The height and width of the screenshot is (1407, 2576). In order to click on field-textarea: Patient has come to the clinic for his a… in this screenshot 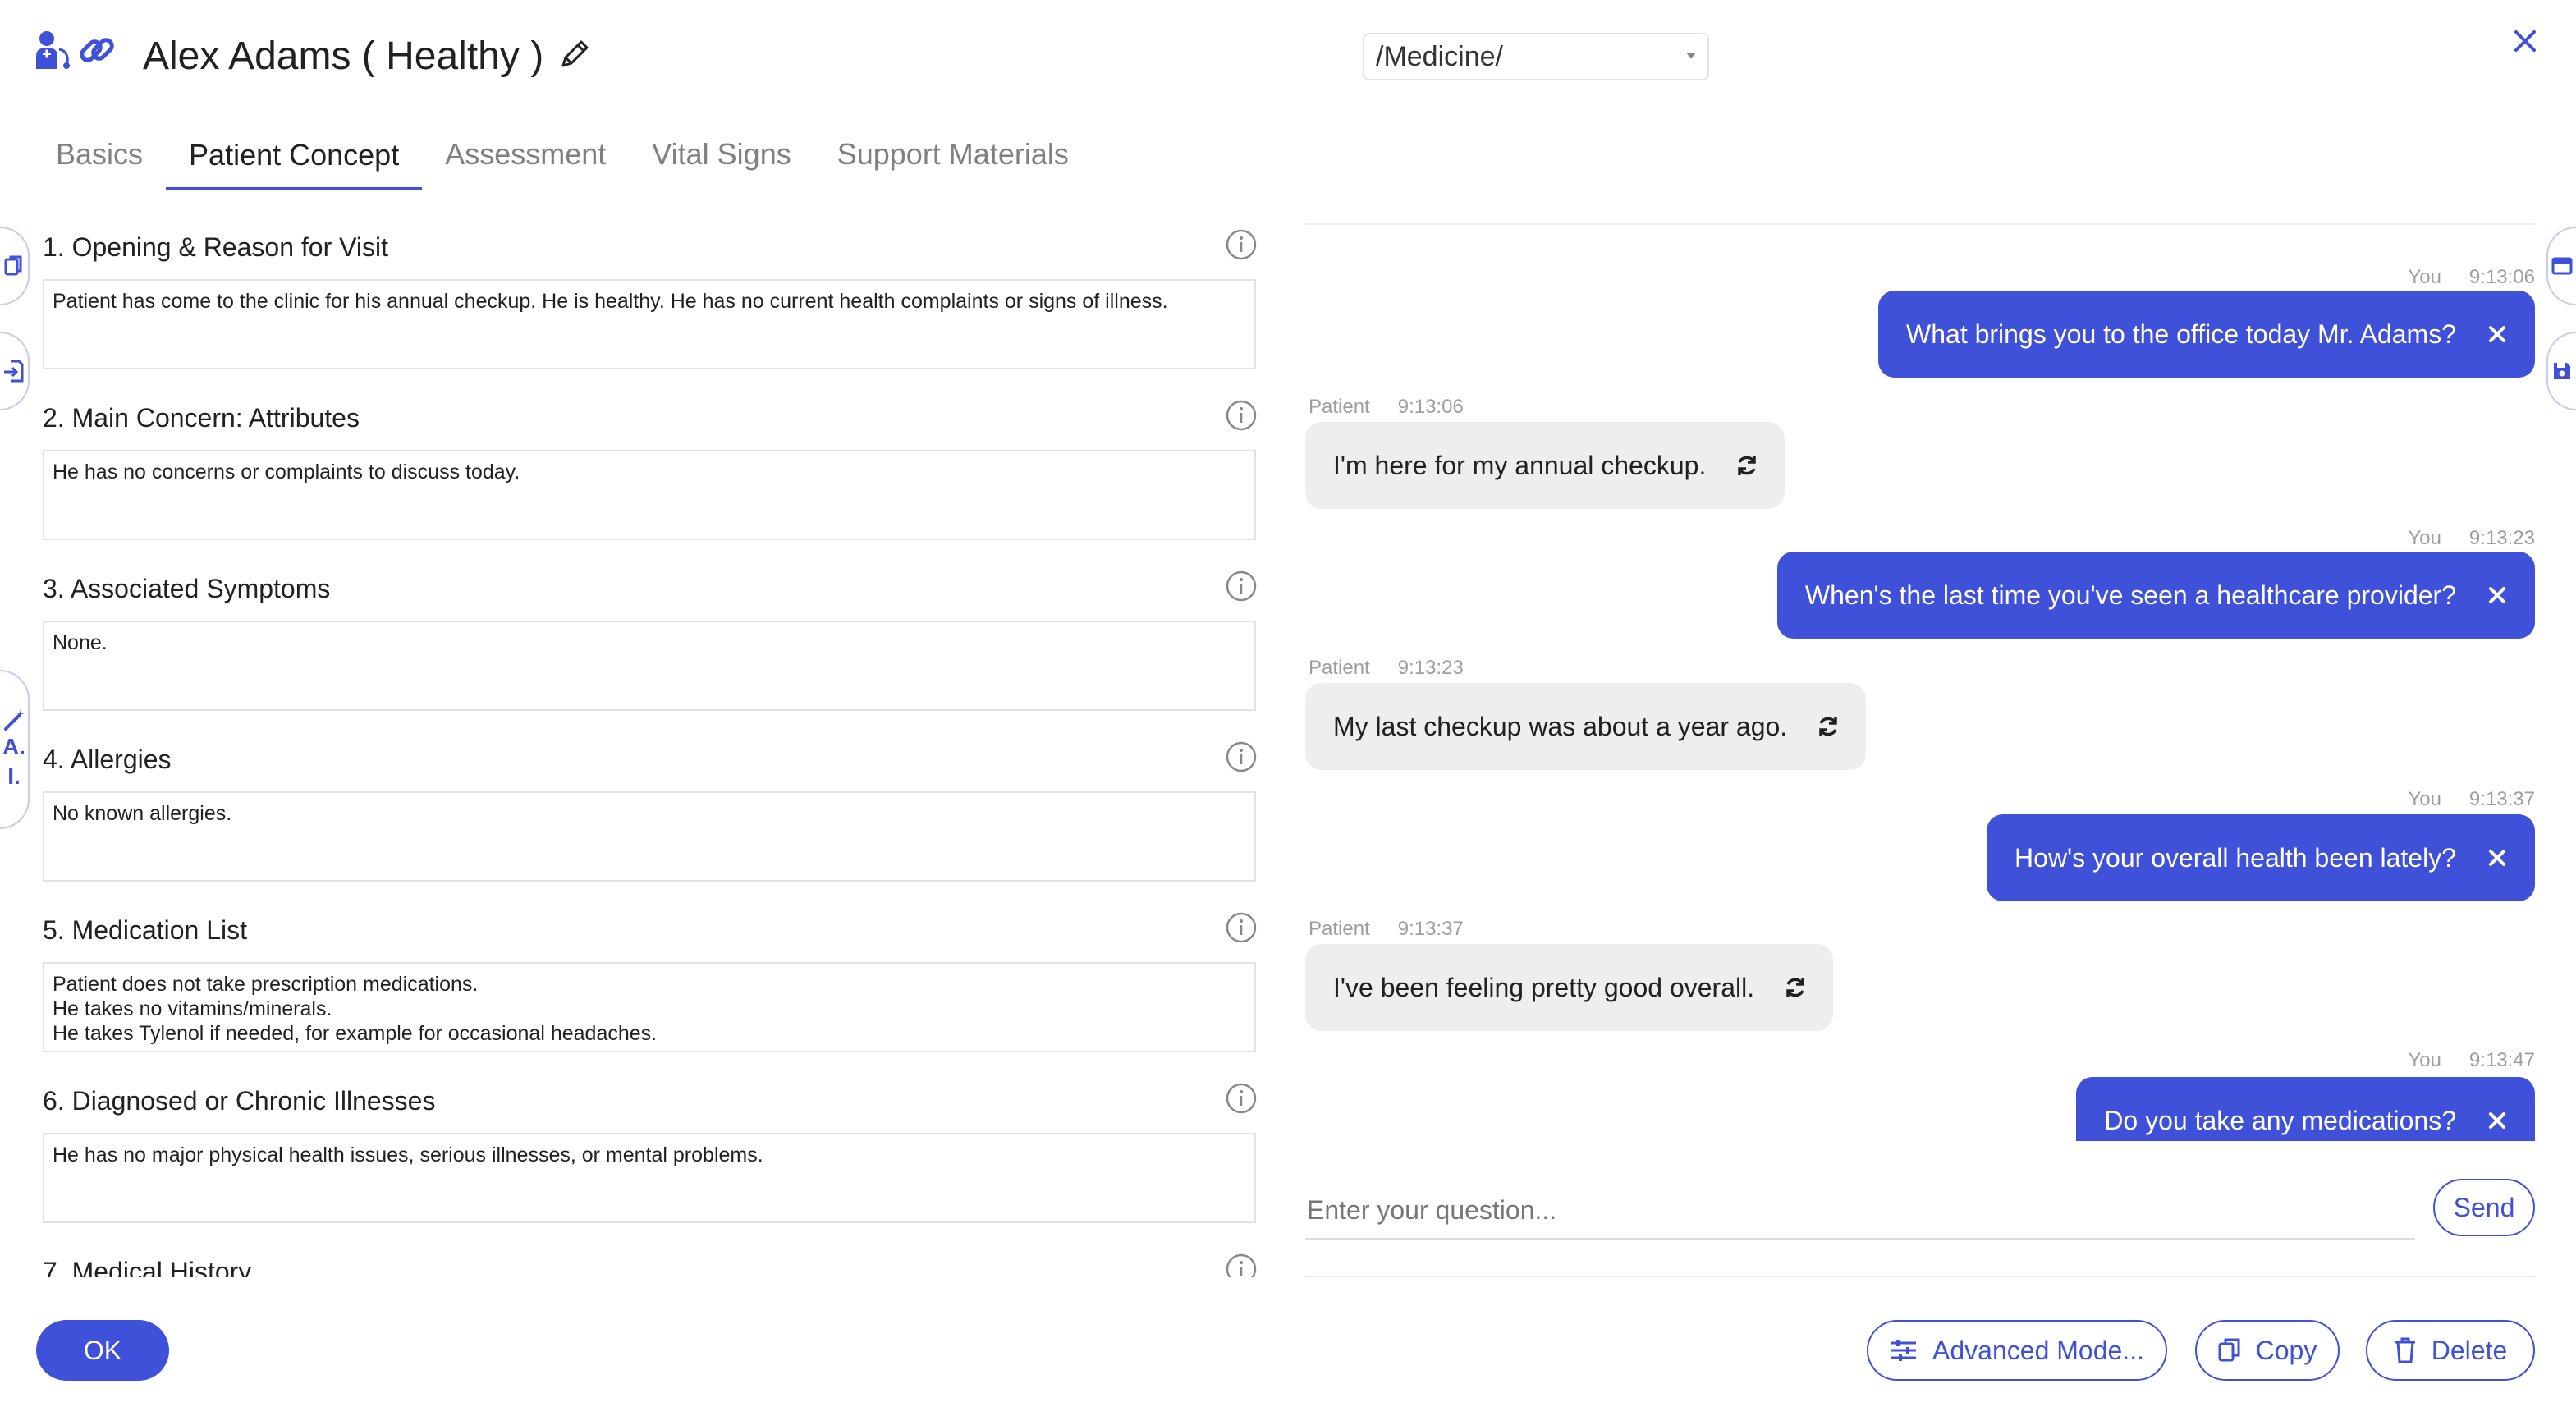, I will do `click(649, 324)`.